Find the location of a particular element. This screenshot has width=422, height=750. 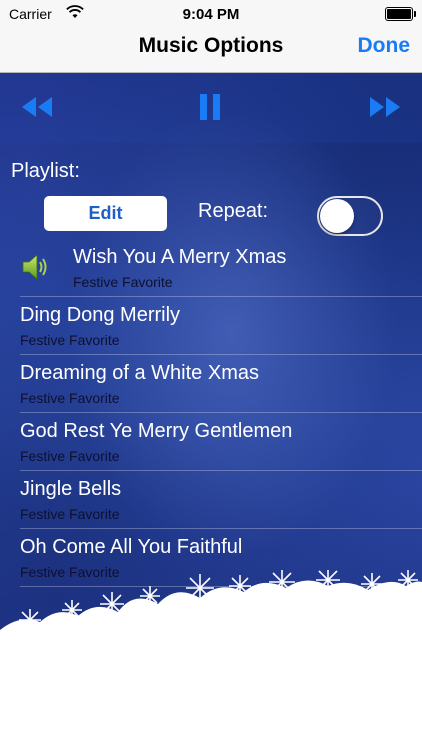

playback-controls is located at coordinates (211, 108).